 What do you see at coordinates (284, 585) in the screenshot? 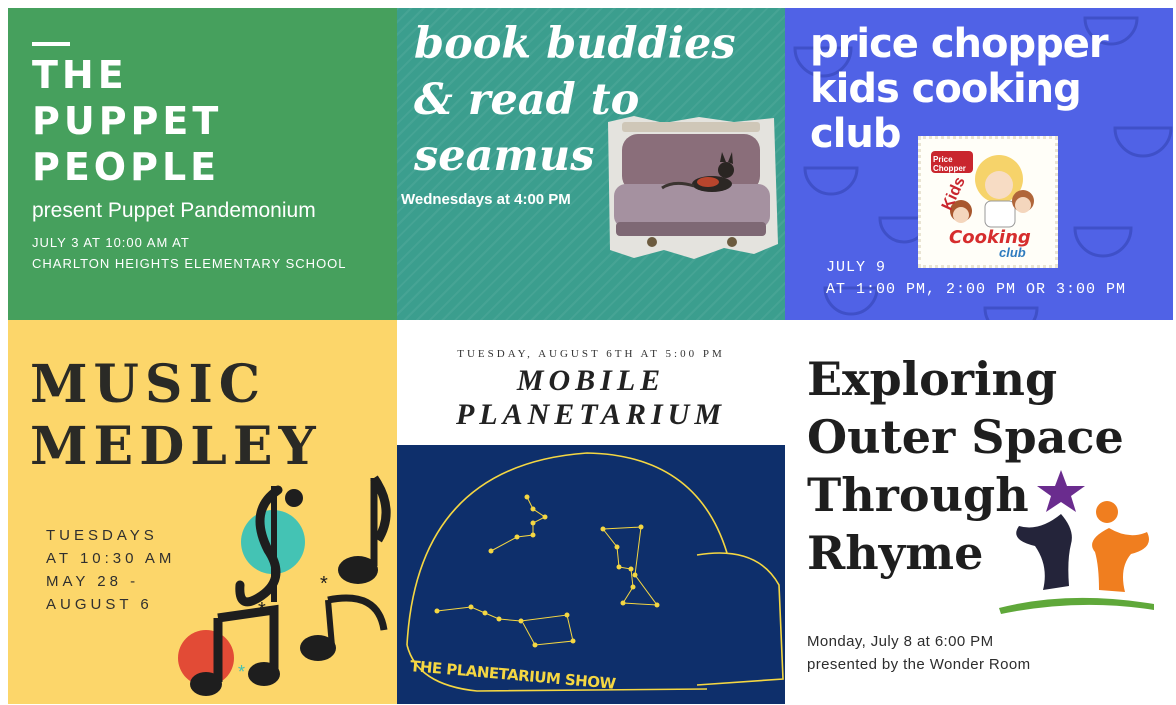
I see `music-notes-illustration: * * *` at bounding box center [284, 585].